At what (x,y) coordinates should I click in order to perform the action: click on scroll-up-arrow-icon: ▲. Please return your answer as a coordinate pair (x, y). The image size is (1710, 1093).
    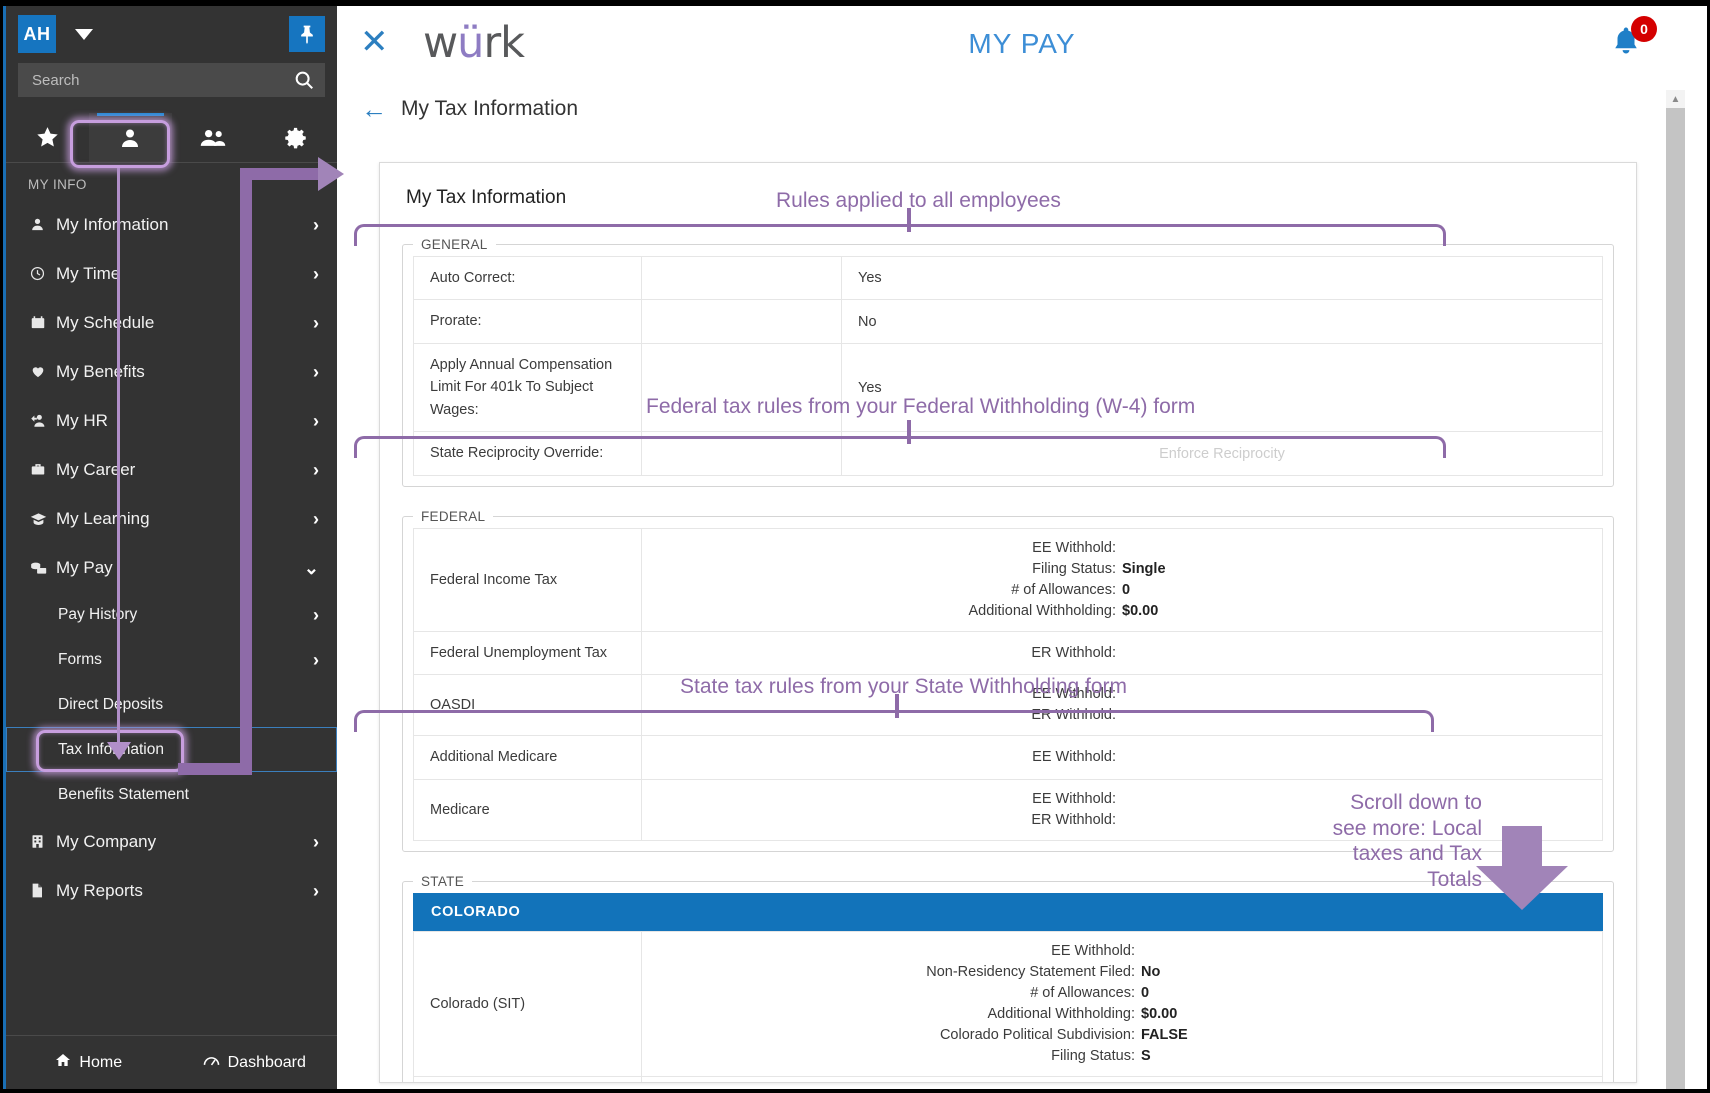
    Looking at the image, I should click on (1675, 99).